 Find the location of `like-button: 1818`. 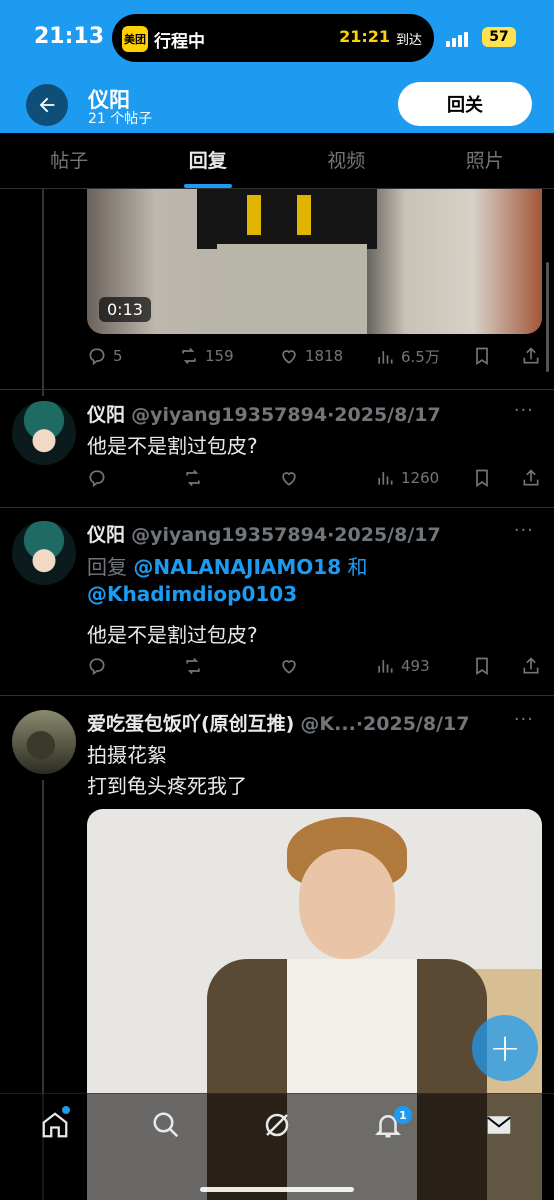

like-button: 1818 is located at coordinates (311, 356).